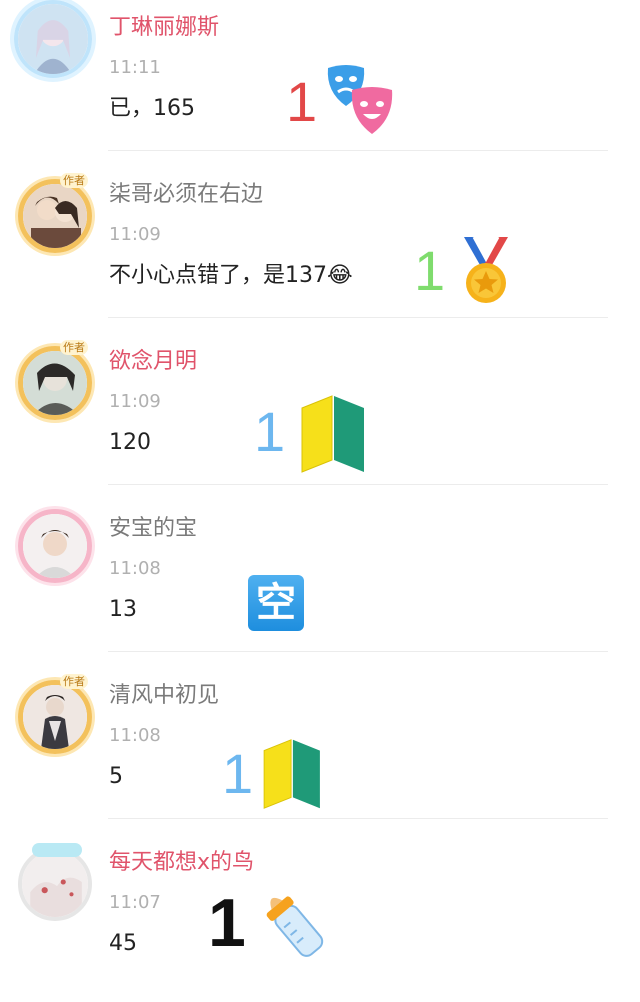 The width and height of the screenshot is (640, 1002). What do you see at coordinates (293, 926) in the screenshot?
I see `baby-bottle-icon` at bounding box center [293, 926].